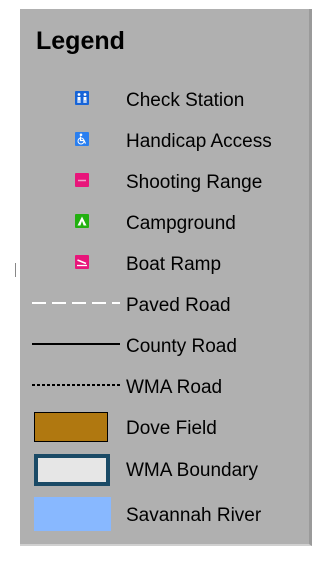 Image resolution: width=327 pixels, height=563 pixels. Describe the element at coordinates (181, 346) in the screenshot. I see `legend-label: County Road` at that location.